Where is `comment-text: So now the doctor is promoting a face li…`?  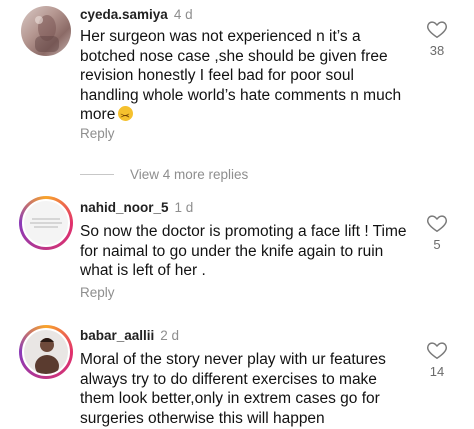
comment-text: So now the doctor is promoting a face li… is located at coordinates (247, 251).